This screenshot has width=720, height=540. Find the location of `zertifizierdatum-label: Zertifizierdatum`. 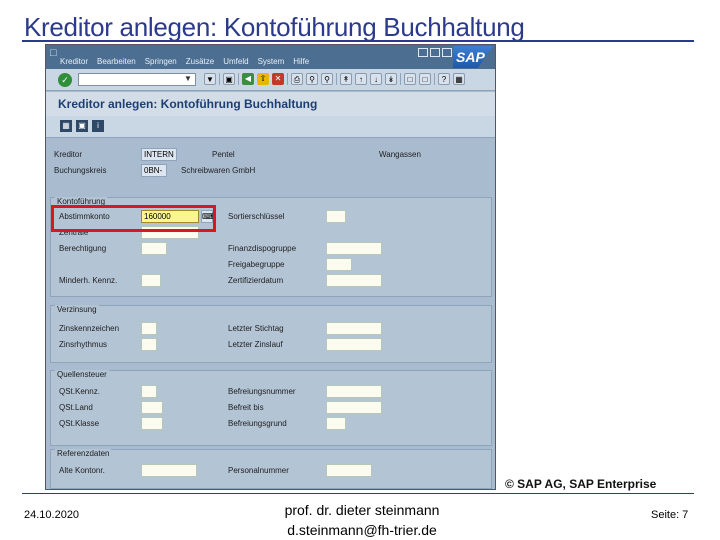

zertifizierdatum-label: Zertifizierdatum is located at coordinates (256, 280).